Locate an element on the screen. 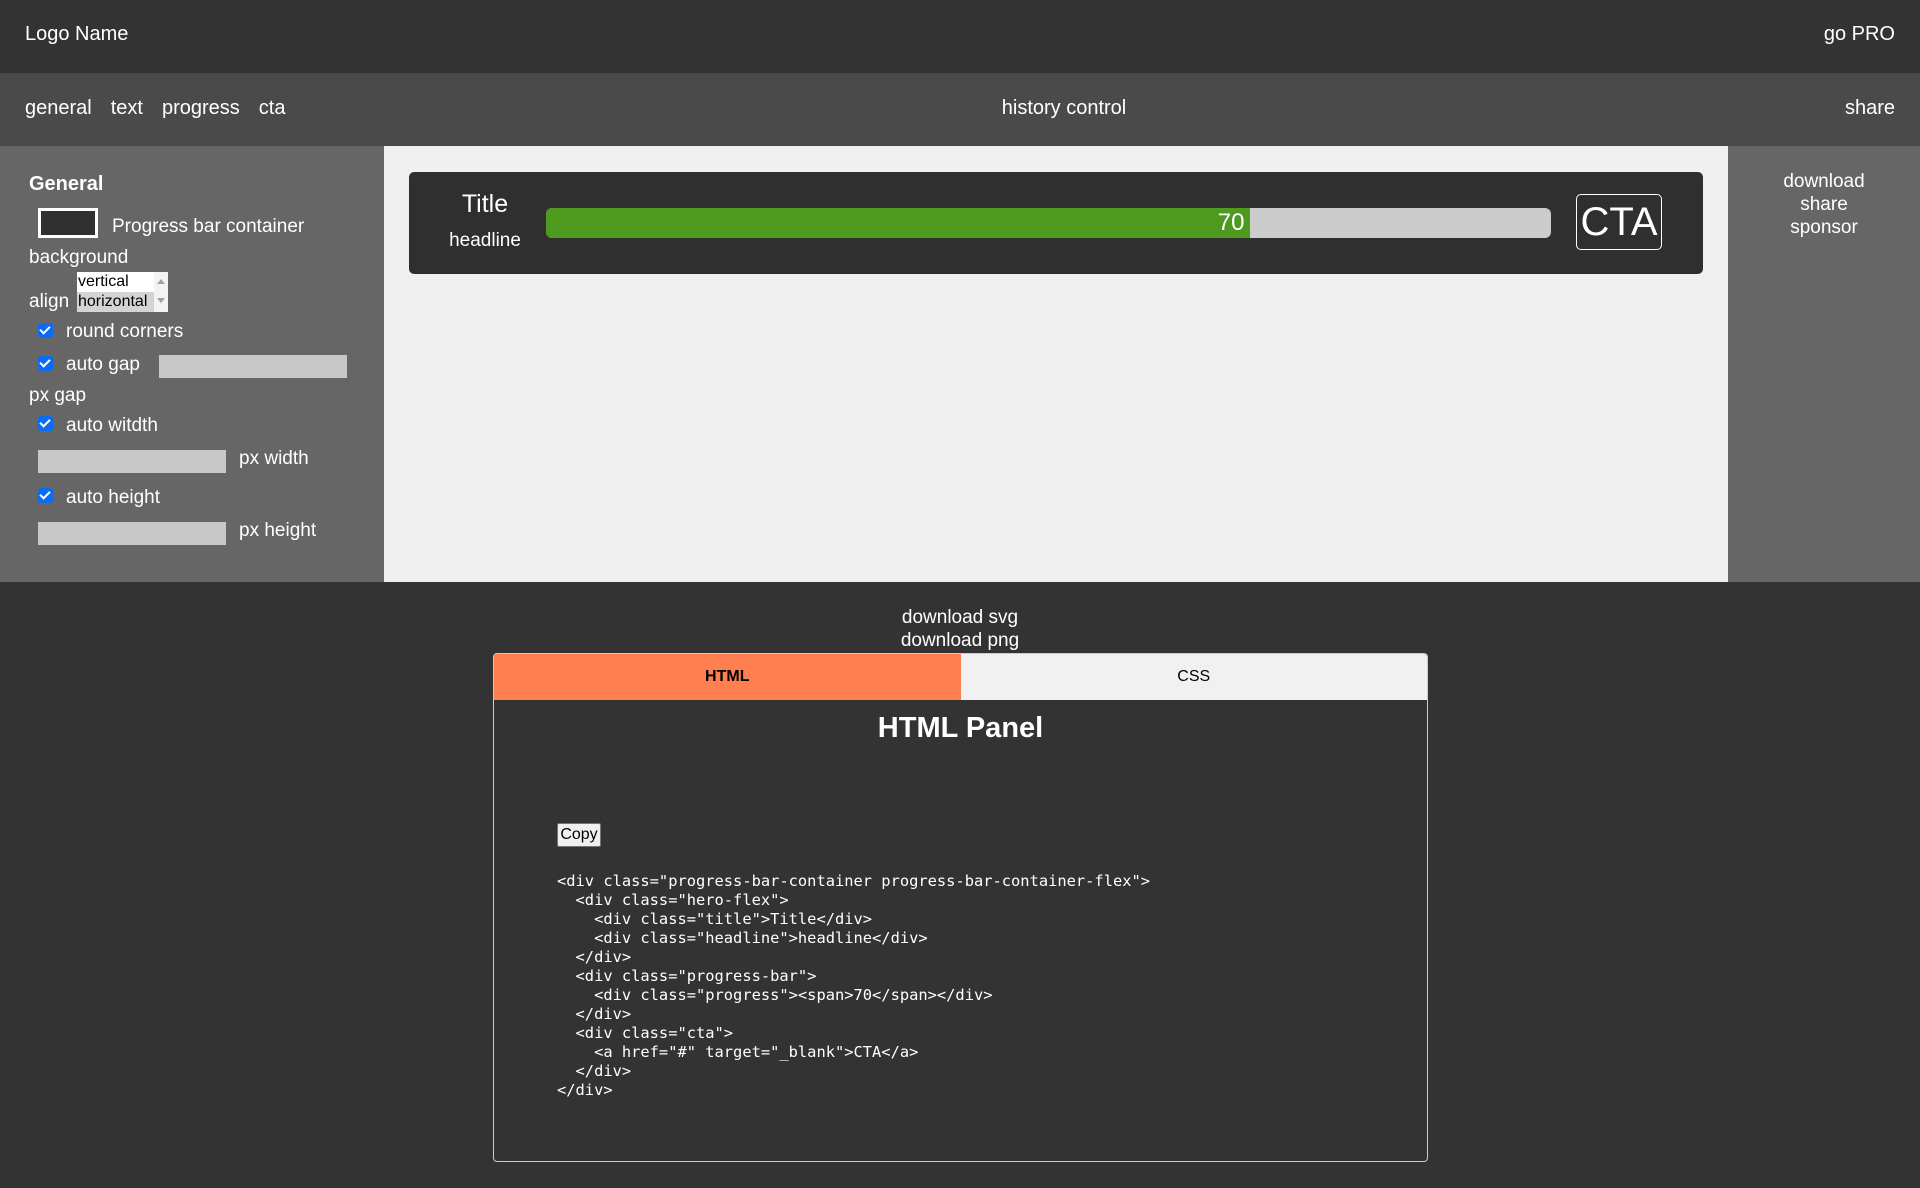 The image size is (1920, 1188). go-pro-link: go PRO is located at coordinates (1859, 34).